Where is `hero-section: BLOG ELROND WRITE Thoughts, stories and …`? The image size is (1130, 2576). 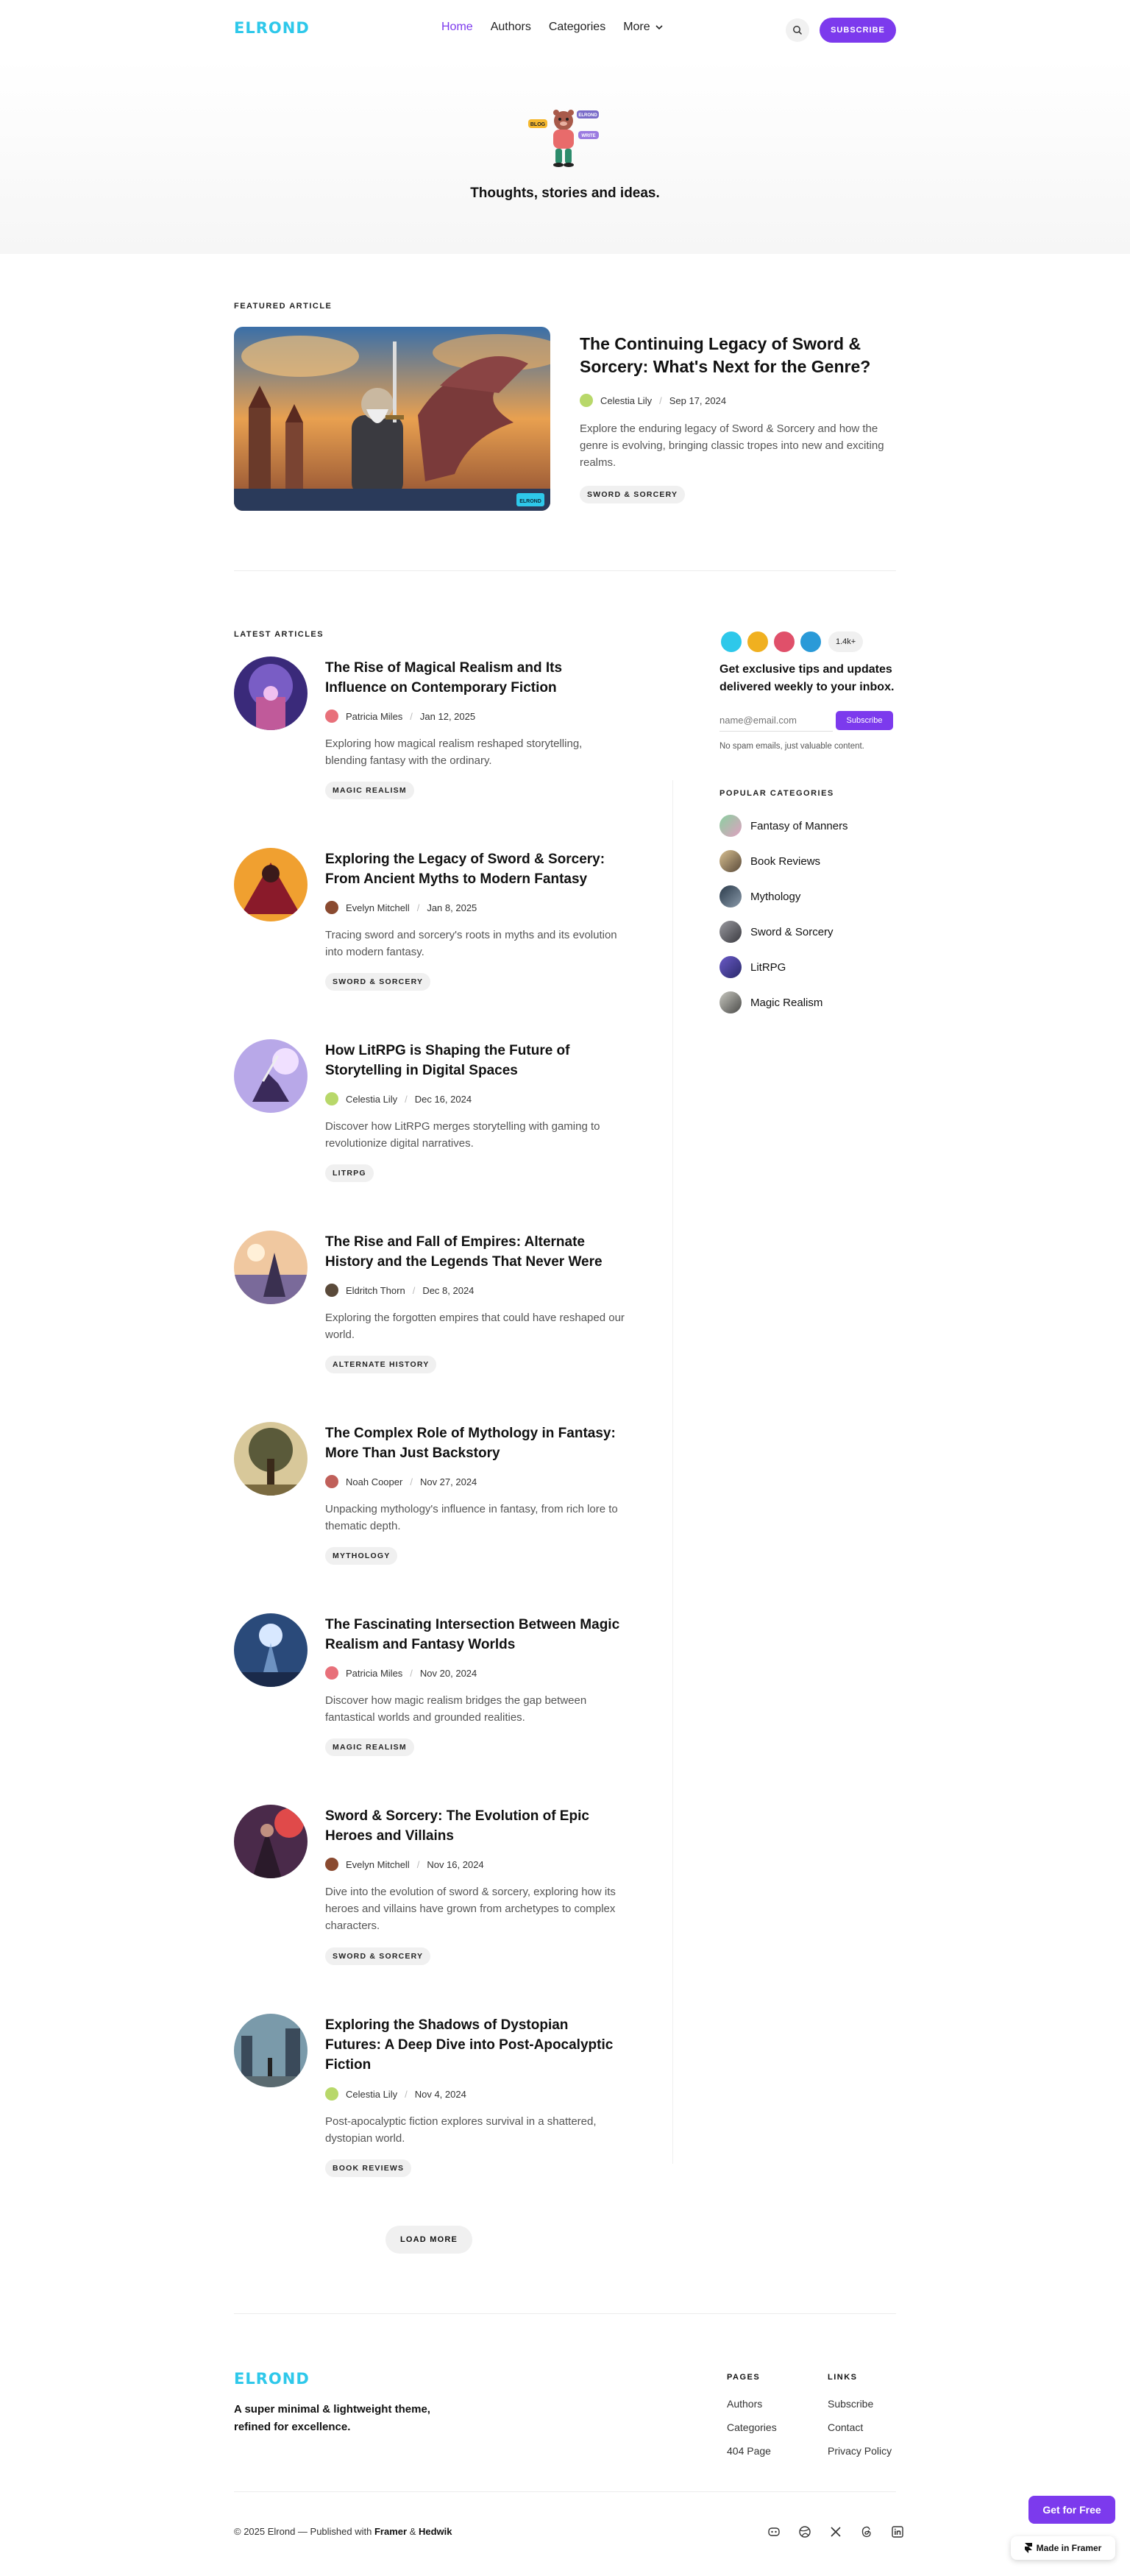 hero-section: BLOG ELROND WRITE Thoughts, stories and … is located at coordinates (565, 156).